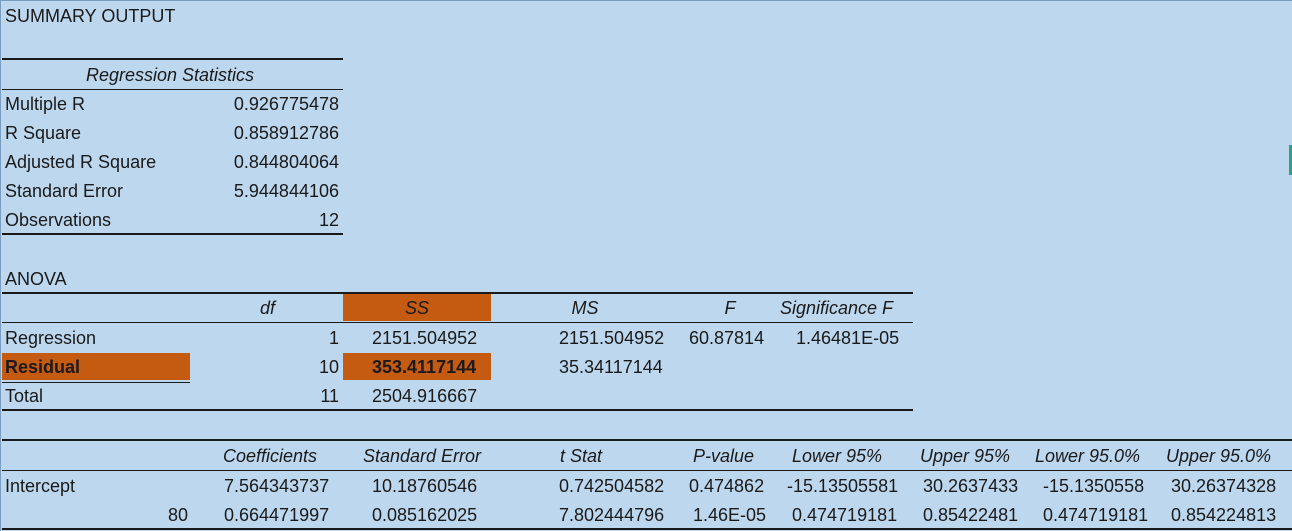 The image size is (1292, 531). What do you see at coordinates (457, 410) in the screenshot?
I see `anova-bottom-rule` at bounding box center [457, 410].